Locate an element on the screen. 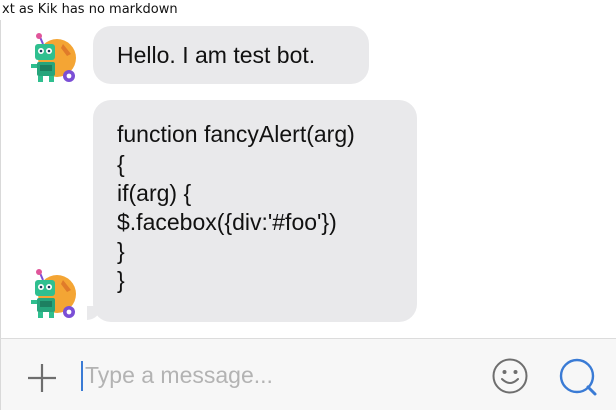 The image size is (616, 410). message-text: Hello. I am test bot. is located at coordinates (216, 55).